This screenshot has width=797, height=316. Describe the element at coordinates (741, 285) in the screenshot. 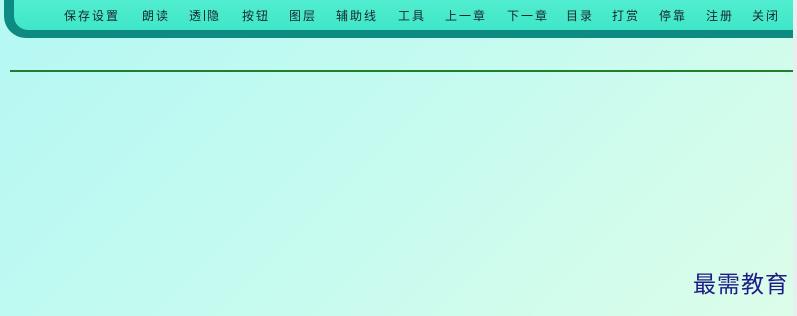

I see `watermark-logo-text: 最需教育` at that location.